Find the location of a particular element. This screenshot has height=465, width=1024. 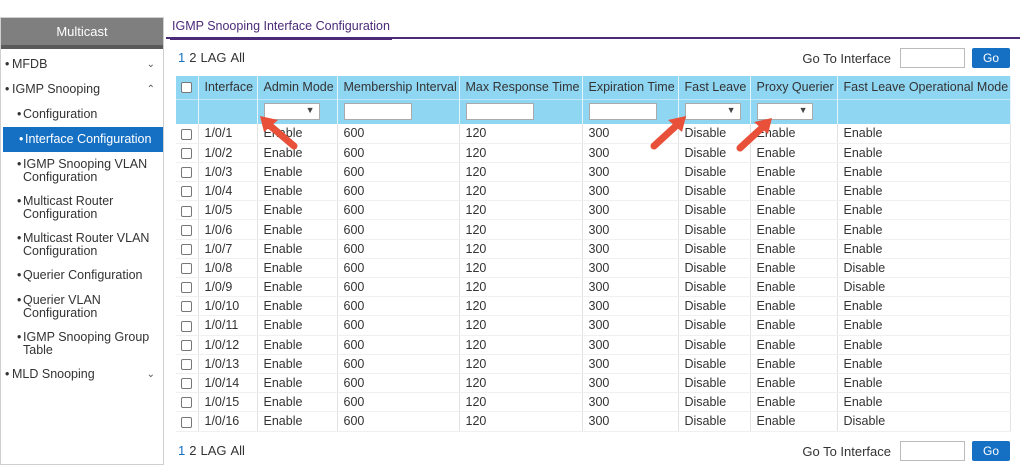

interface-cell: 1/0/4 is located at coordinates (228, 191).